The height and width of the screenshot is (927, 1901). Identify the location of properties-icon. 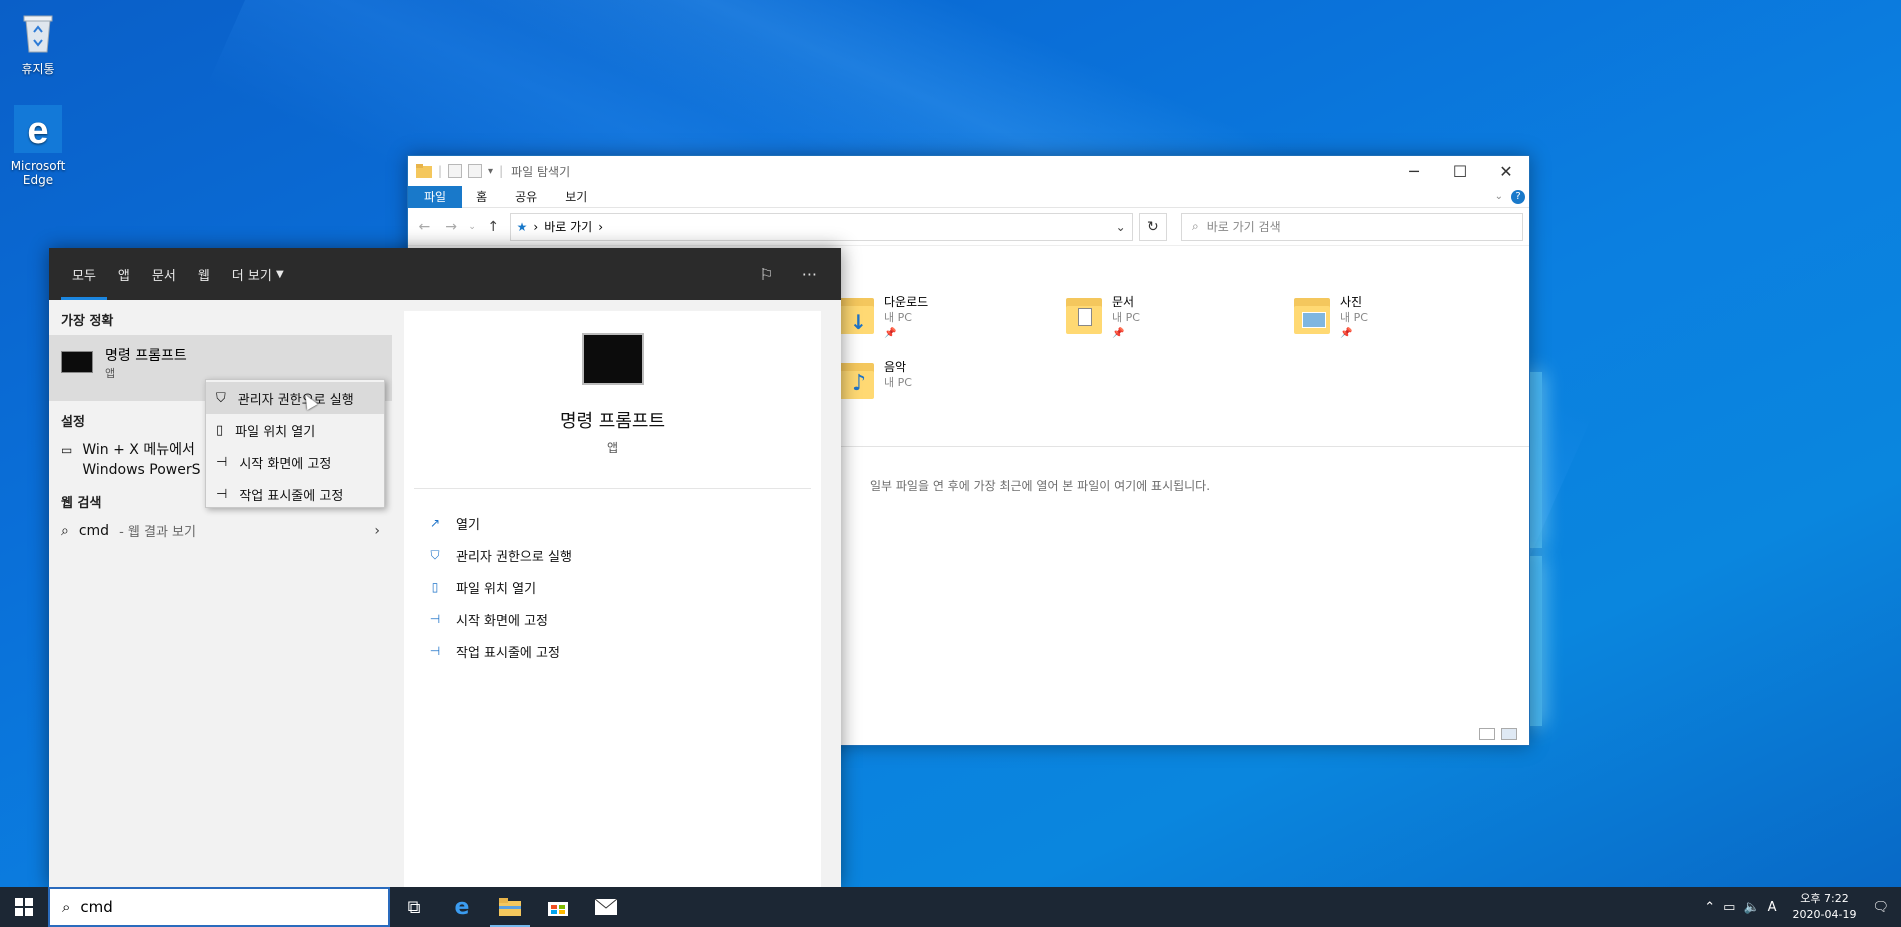
(455, 171).